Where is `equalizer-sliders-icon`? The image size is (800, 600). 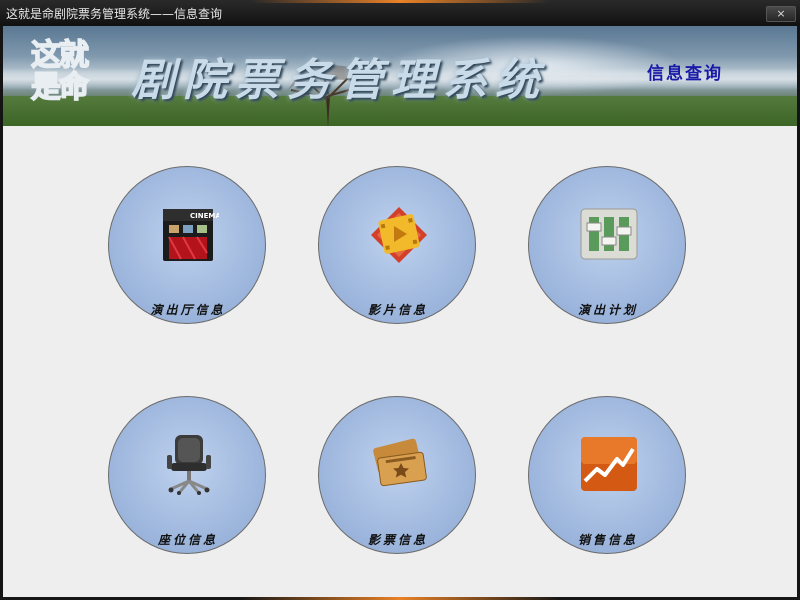 equalizer-sliders-icon is located at coordinates (609, 234).